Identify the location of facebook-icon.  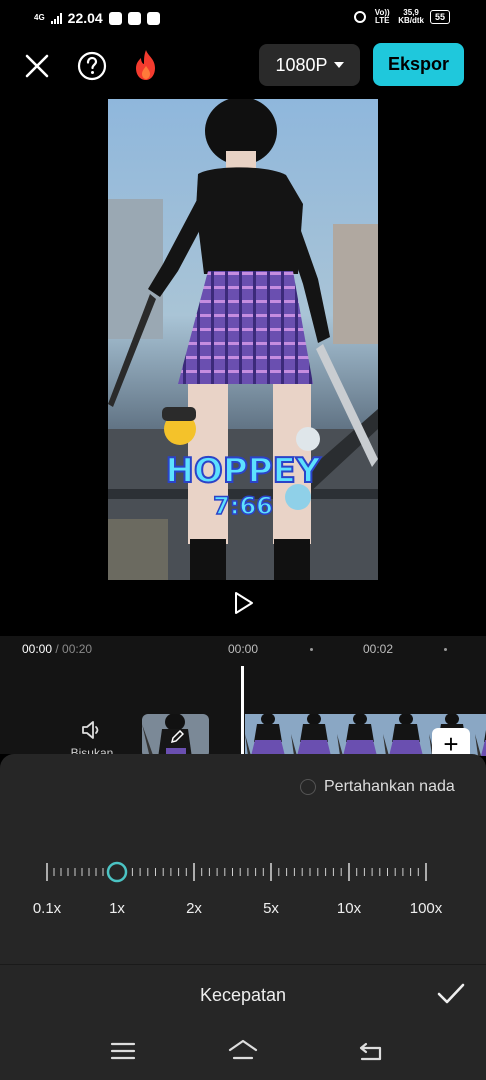
(134, 18).